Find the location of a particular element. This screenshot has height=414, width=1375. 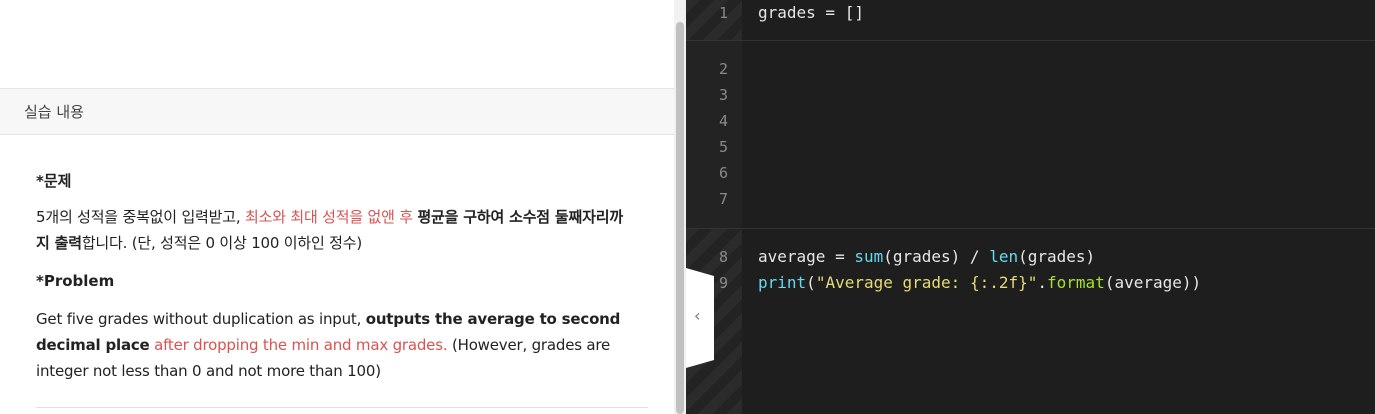

code-line: average = sum(grades) / len(grades) is located at coordinates (926, 257).